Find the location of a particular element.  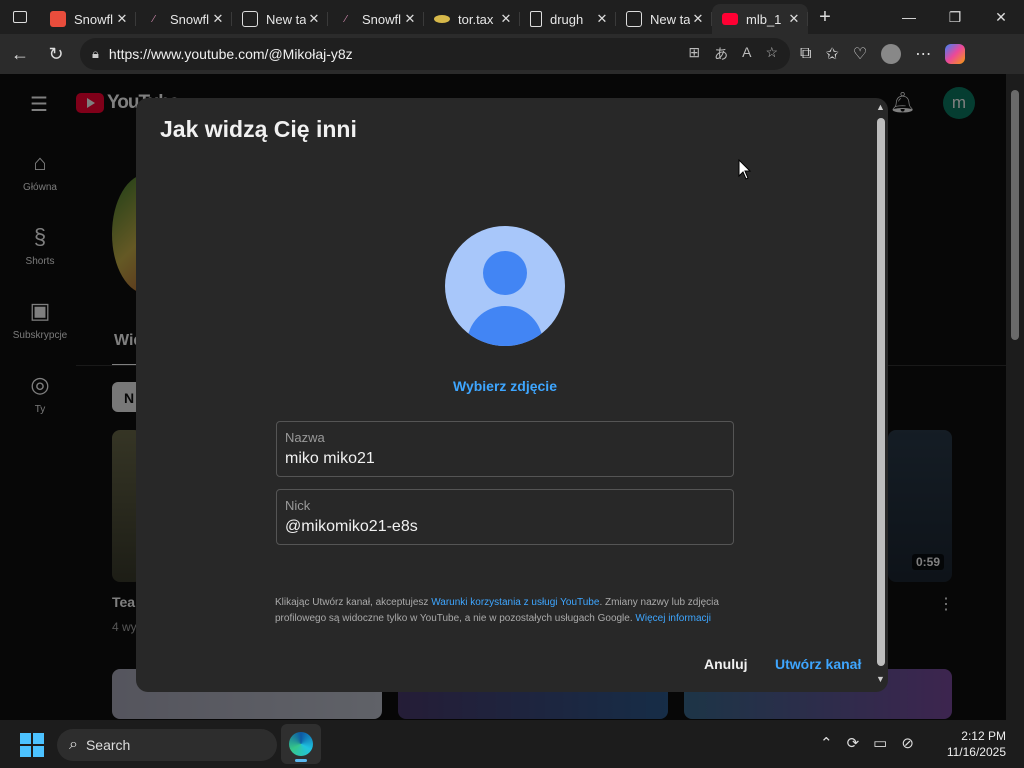

tab-actions-button is located at coordinates (20, 17).